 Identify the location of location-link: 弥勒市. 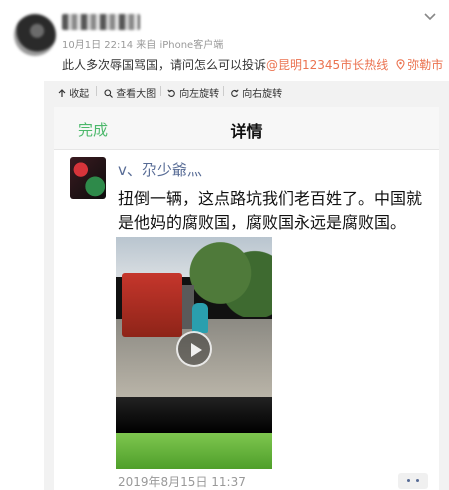
(419, 65).